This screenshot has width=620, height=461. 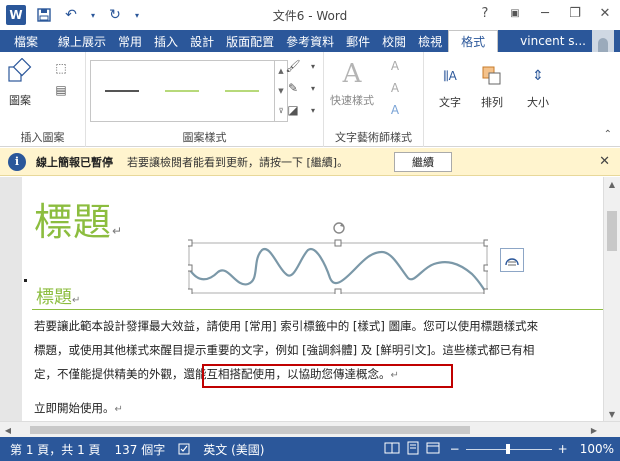 I want to click on collapse-ribbon-icon: ⌃, so click(x=608, y=134).